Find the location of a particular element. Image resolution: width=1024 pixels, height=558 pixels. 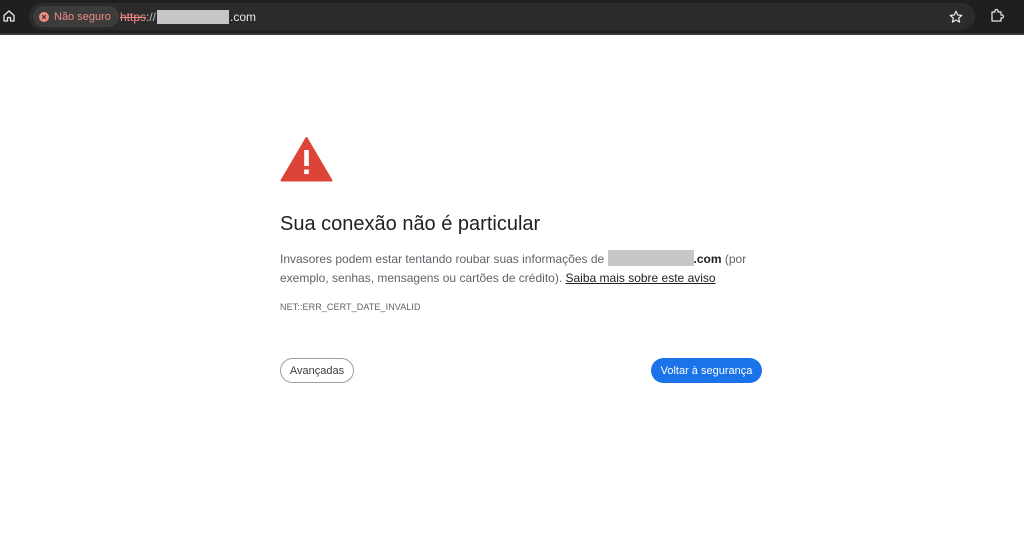

extensions-icon is located at coordinates (998, 15).